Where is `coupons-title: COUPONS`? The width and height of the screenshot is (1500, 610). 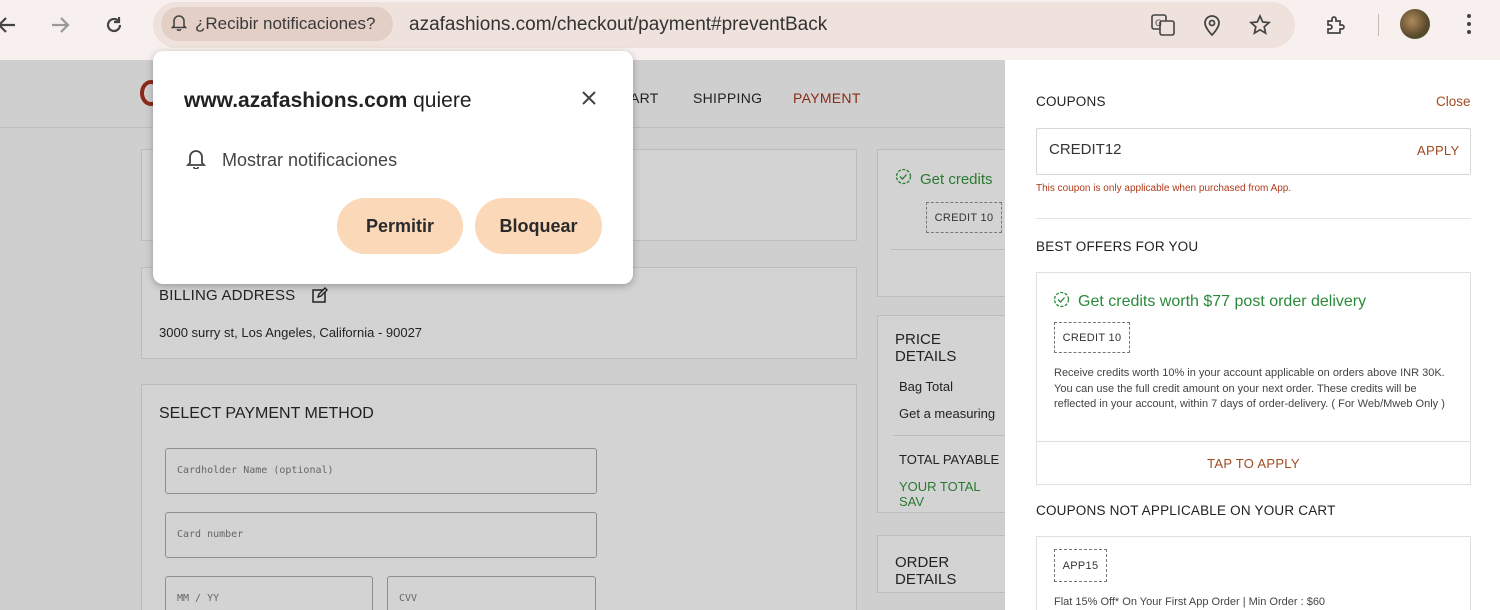
coupons-title: COUPONS is located at coordinates (1071, 101).